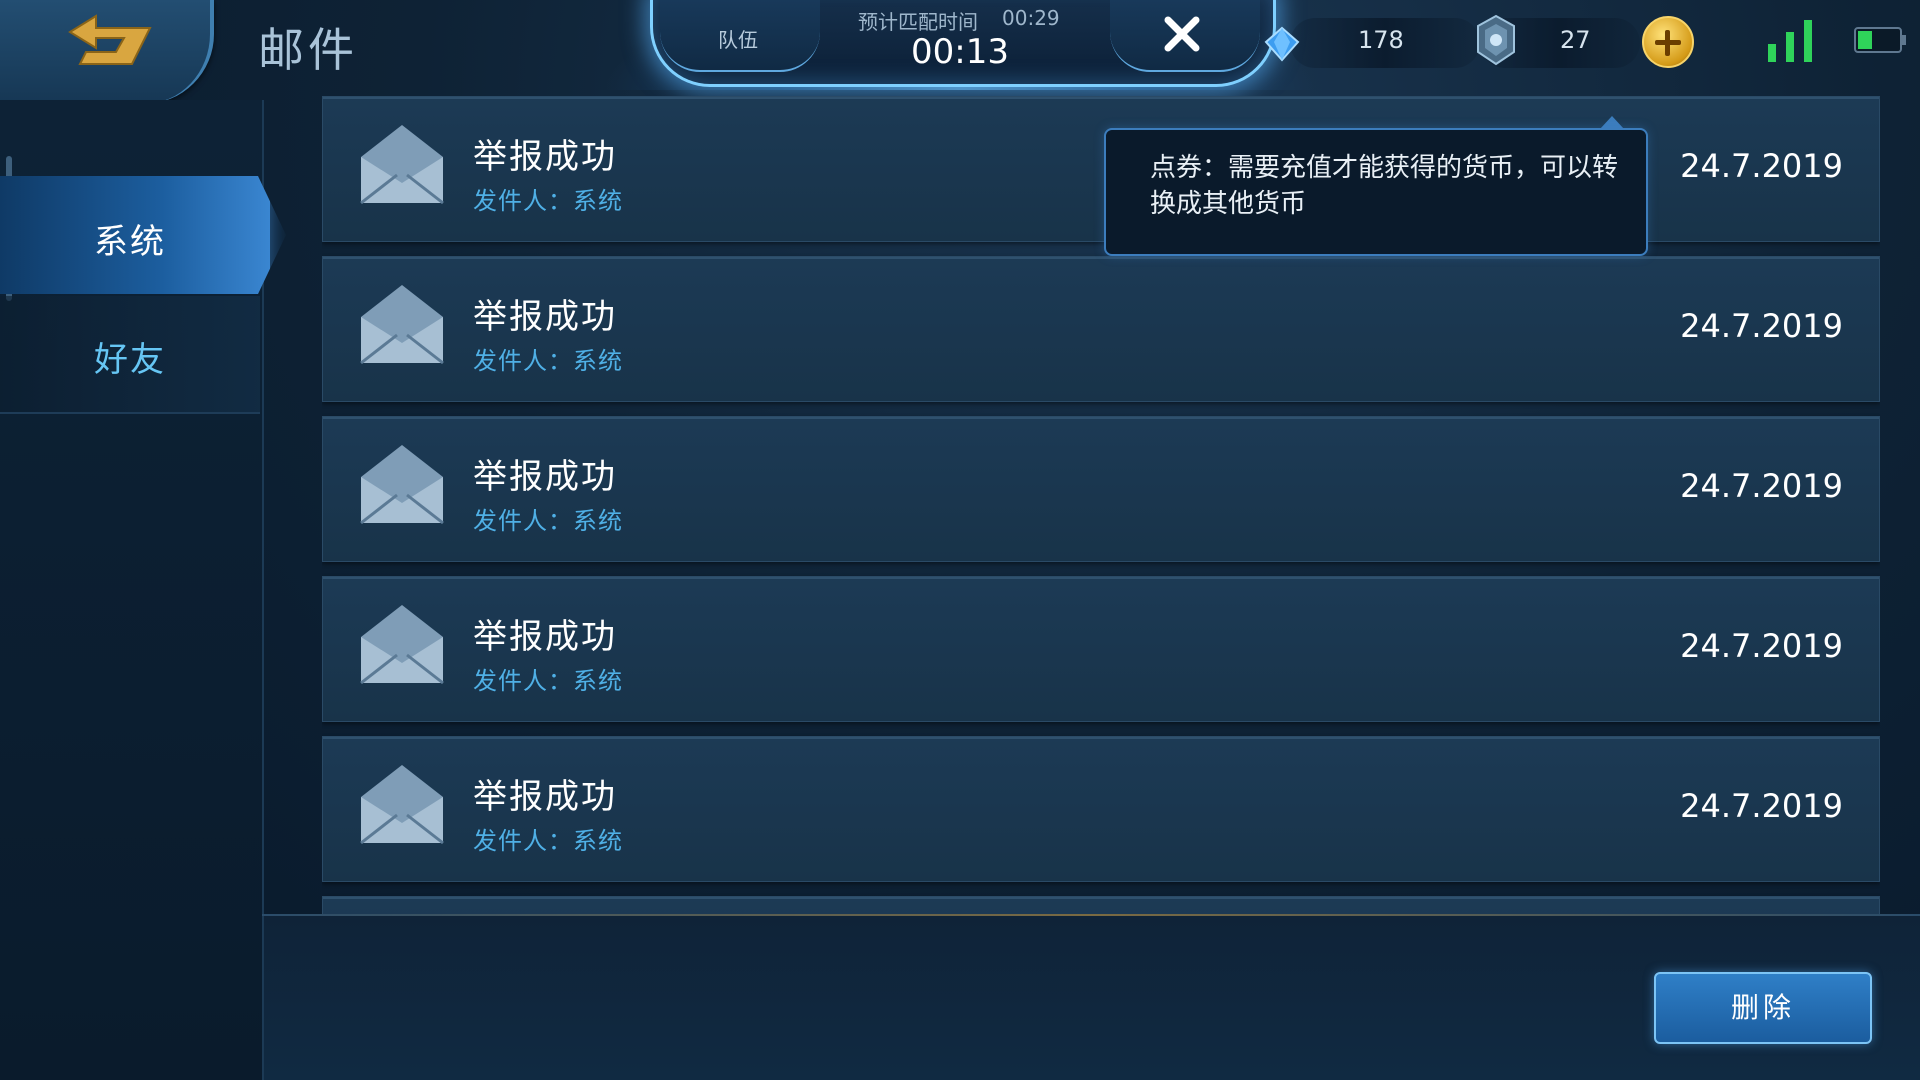 The height and width of the screenshot is (1080, 1920). What do you see at coordinates (130, 242) in the screenshot?
I see `tab-system-label: 系统` at bounding box center [130, 242].